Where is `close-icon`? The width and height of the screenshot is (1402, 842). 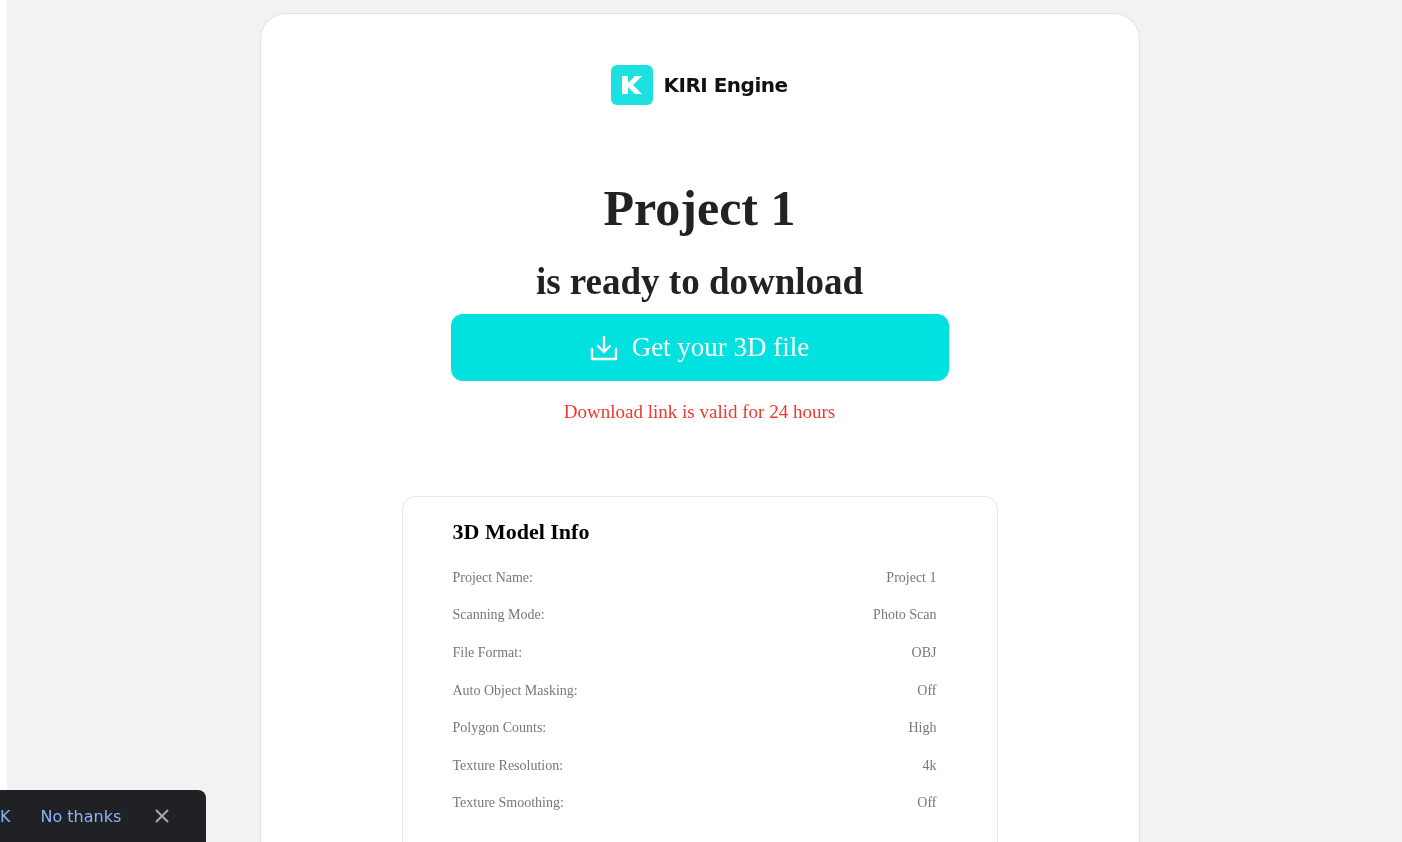
close-icon is located at coordinates (162, 816).